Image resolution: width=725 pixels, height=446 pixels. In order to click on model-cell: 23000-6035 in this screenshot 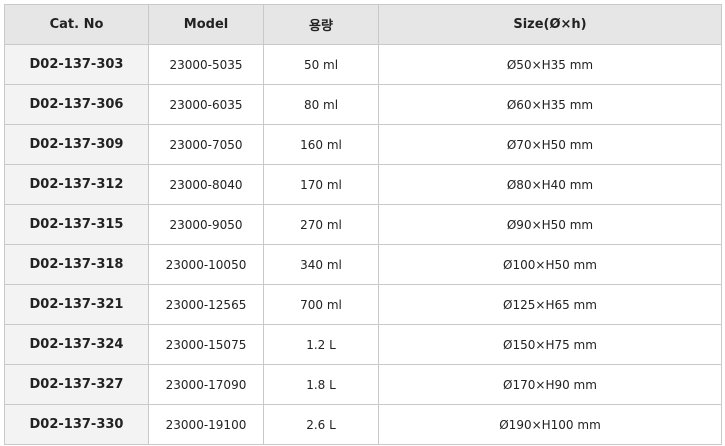, I will do `click(206, 104)`.